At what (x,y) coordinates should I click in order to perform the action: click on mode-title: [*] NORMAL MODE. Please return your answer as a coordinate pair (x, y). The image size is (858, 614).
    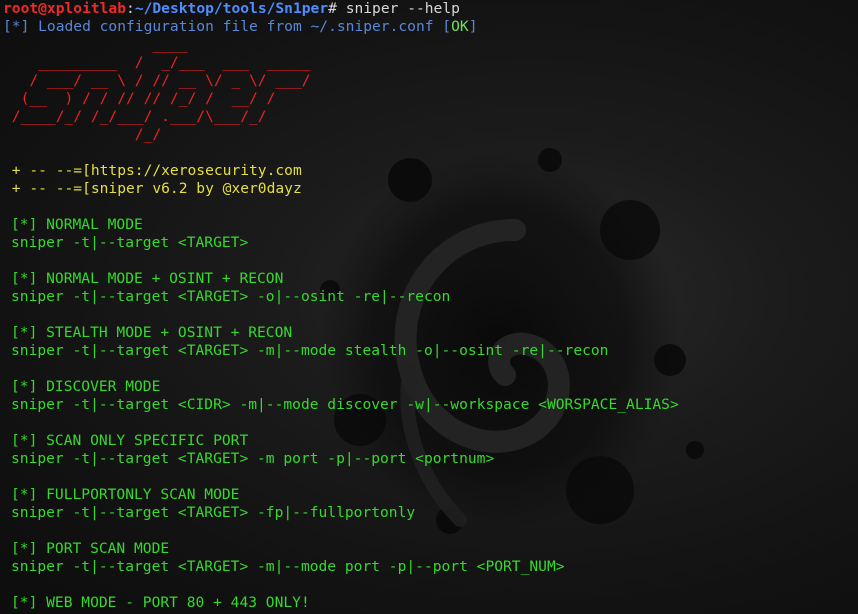
    Looking at the image, I should click on (77, 224).